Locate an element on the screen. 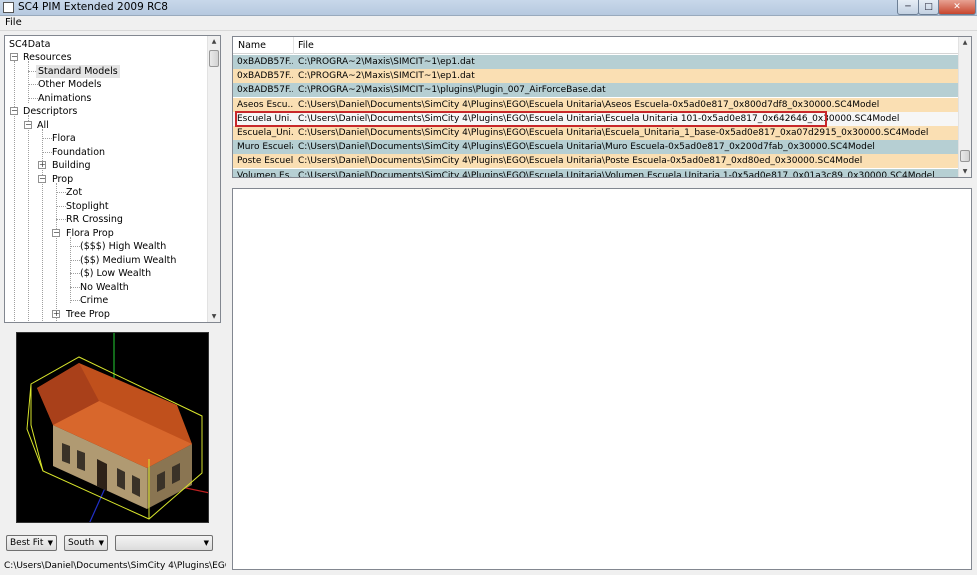 The height and width of the screenshot is (575, 977). list-header: Name File is located at coordinates (596, 45).